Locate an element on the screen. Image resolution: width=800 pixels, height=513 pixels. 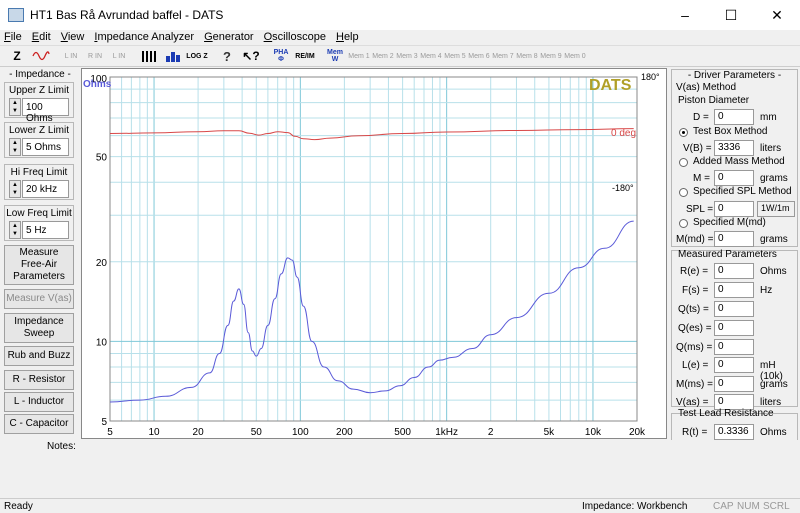
upper-z-group: Upper Z Limit ▲ ▼ 100 Ohms is located at coordinates (39, 103).